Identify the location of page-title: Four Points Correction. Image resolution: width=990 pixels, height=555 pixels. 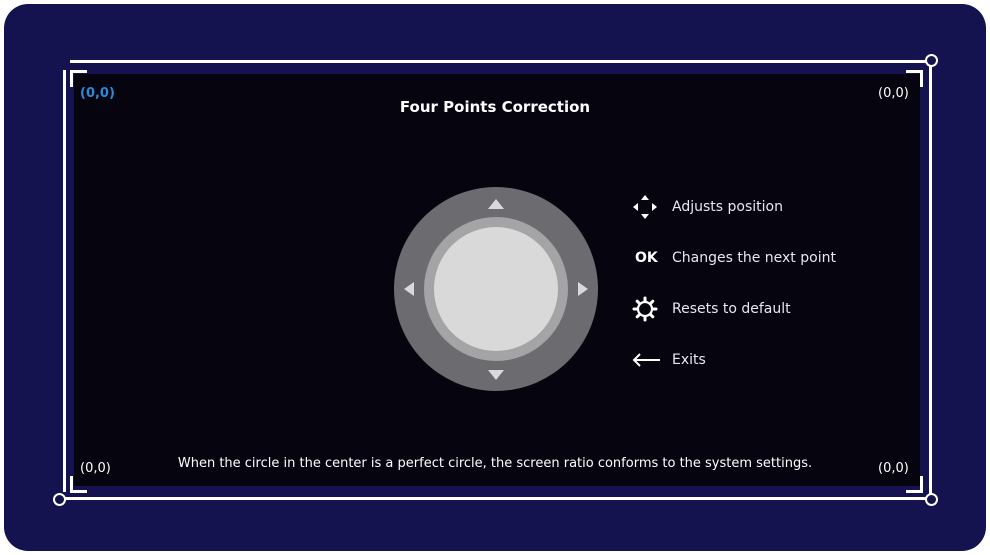
(495, 107).